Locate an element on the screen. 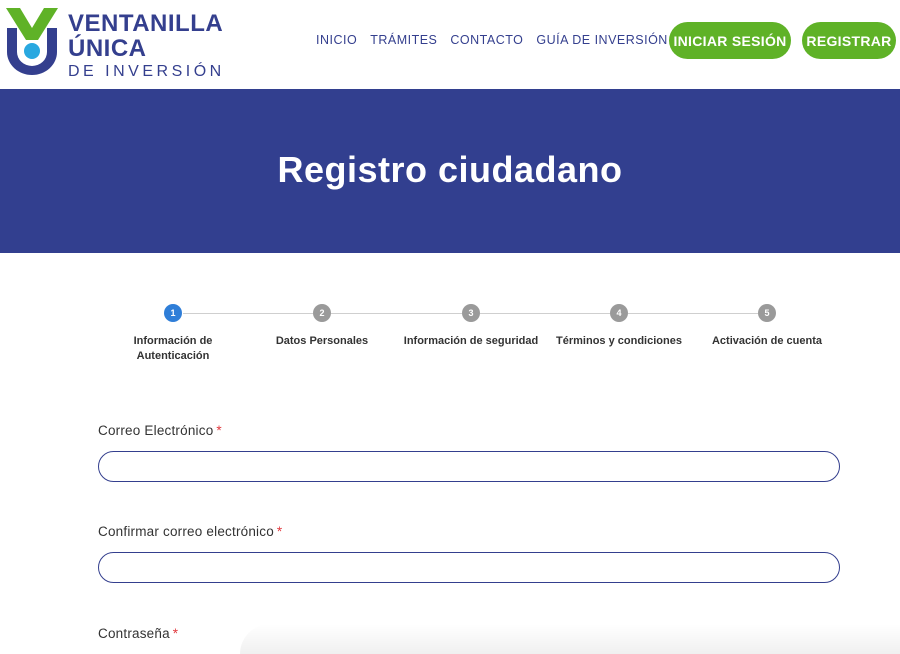 This screenshot has height=654, width=900. brand-line-2: ÚNICA is located at coordinates (107, 48).